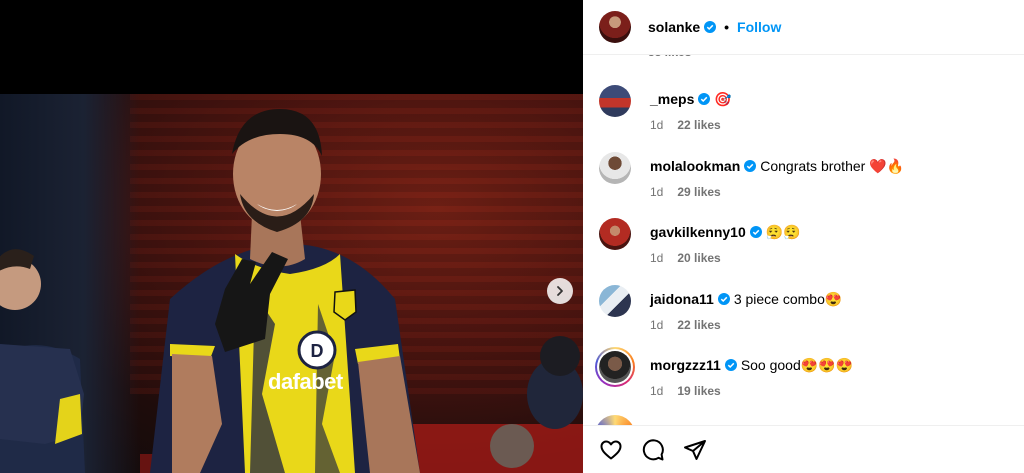 This screenshot has height=473, width=1024. Describe the element at coordinates (695, 166) in the screenshot. I see `commenter-username: molalookman` at that location.